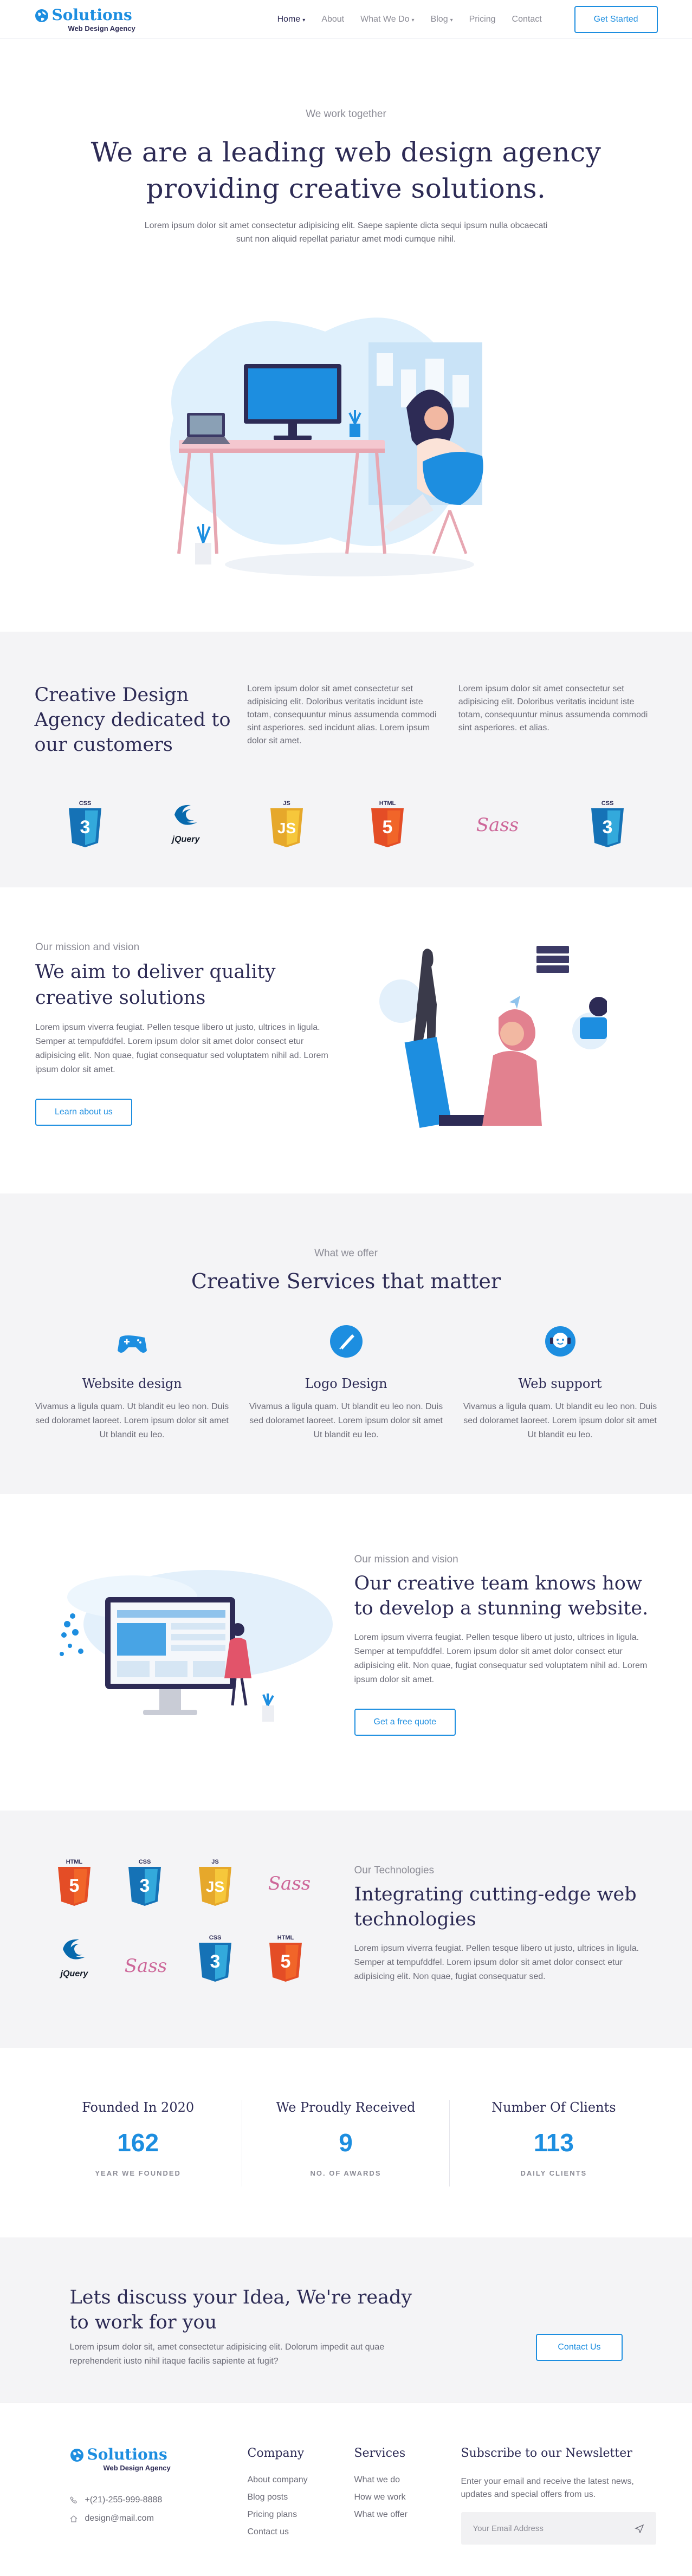 This screenshot has width=692, height=2576. Describe the element at coordinates (132, 1344) in the screenshot. I see `gamepad-icon` at that location.